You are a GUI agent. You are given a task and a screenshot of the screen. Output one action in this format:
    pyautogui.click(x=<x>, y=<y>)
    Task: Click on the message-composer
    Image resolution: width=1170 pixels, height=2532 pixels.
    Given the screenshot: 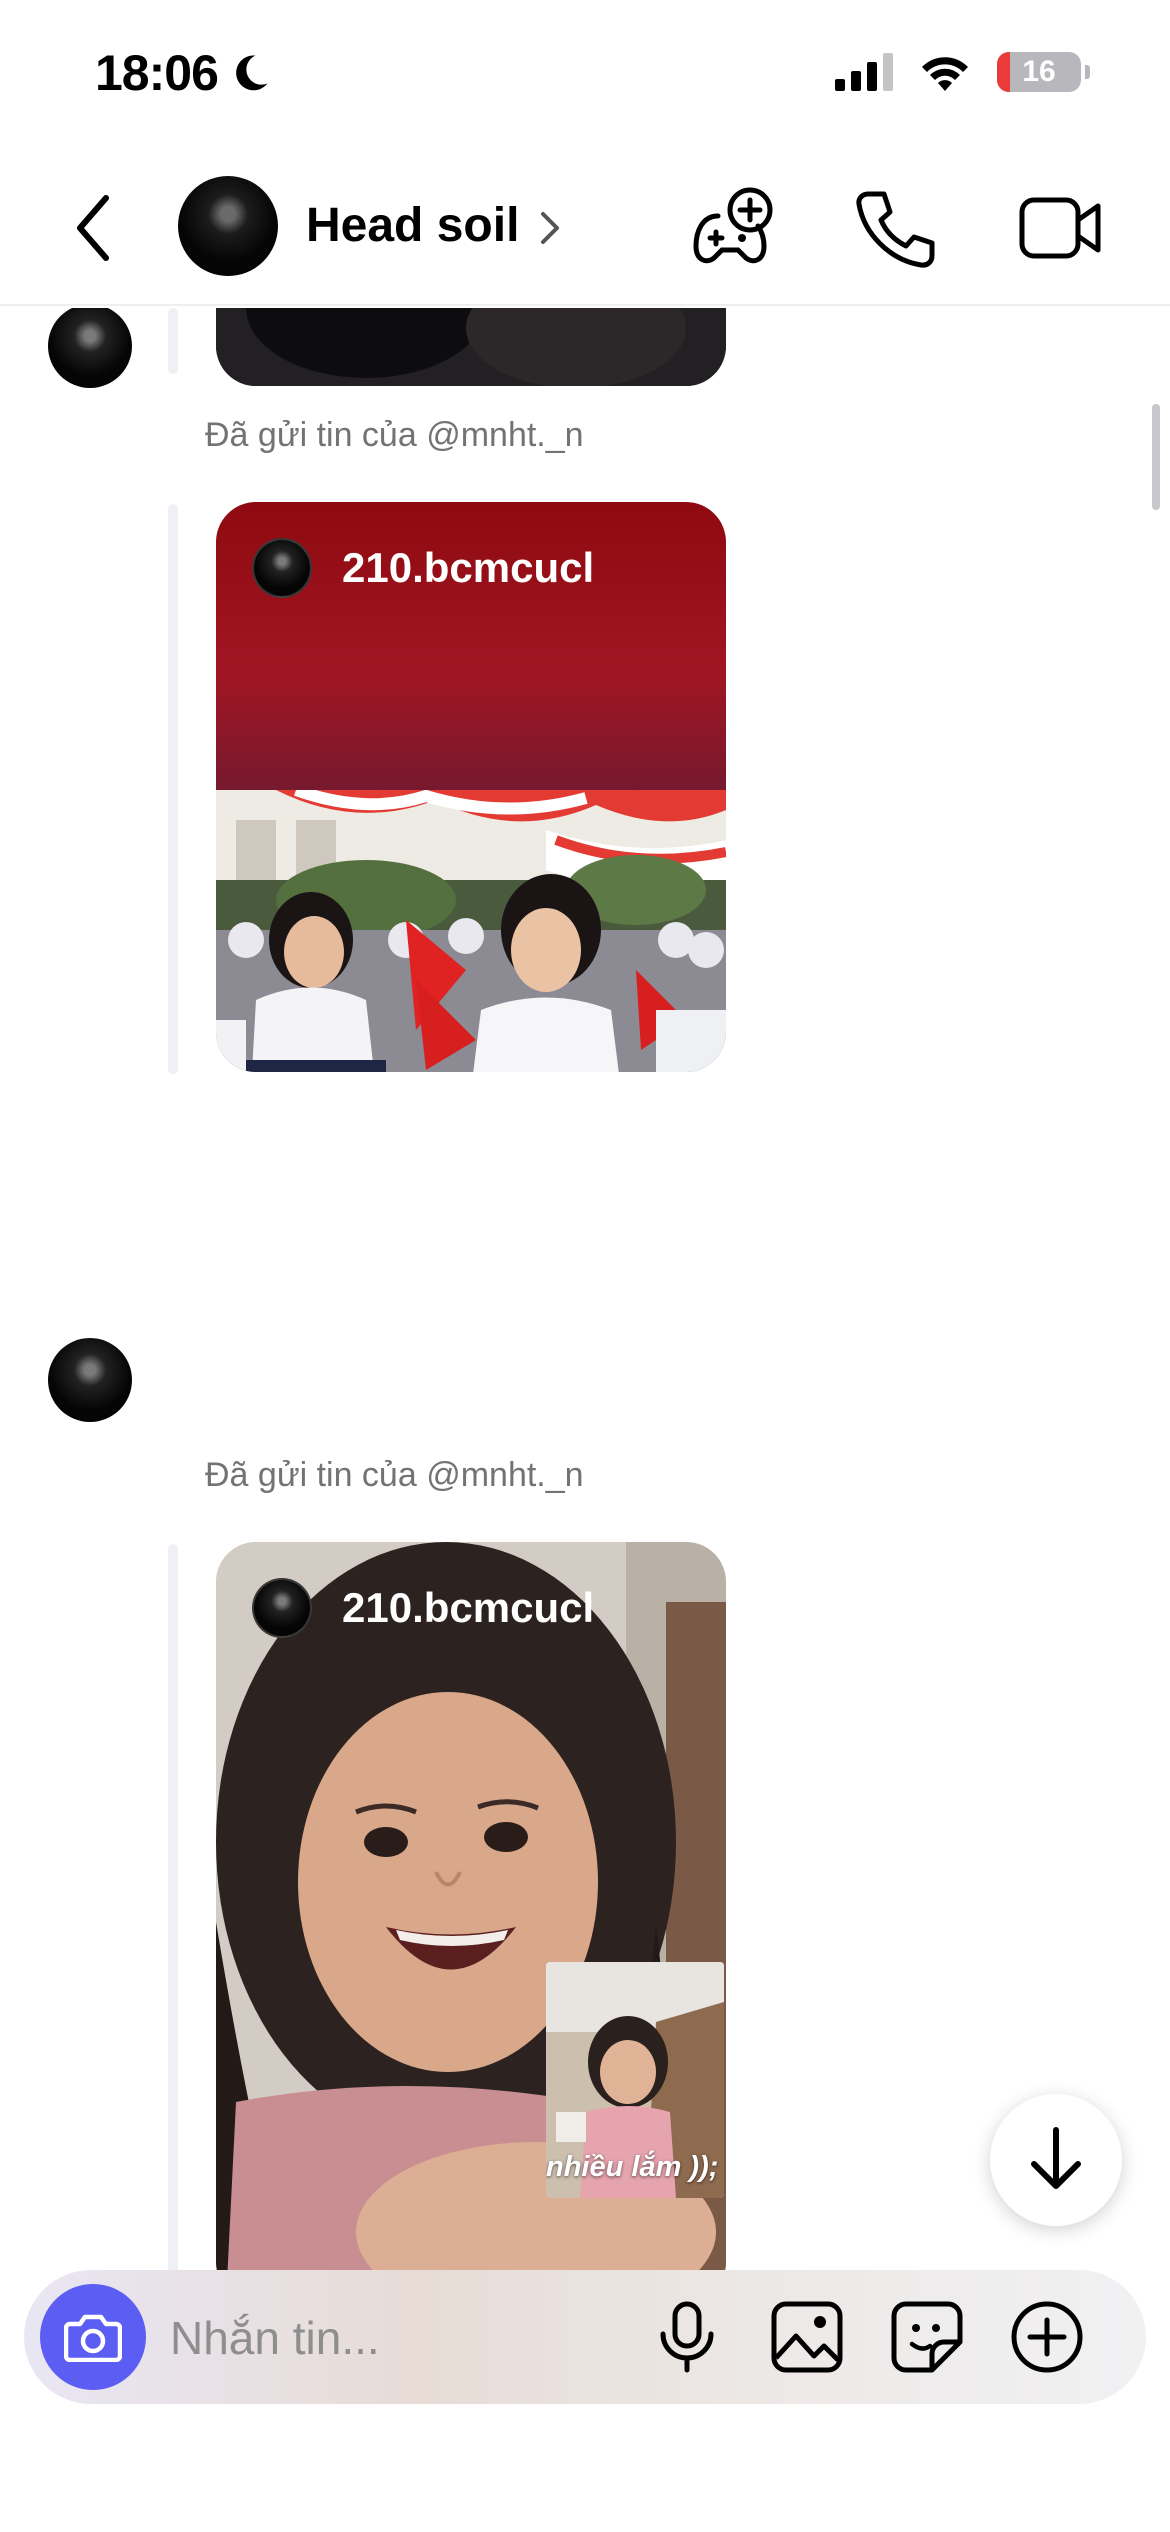 What is the action you would take?
    pyautogui.click(x=585, y=2337)
    